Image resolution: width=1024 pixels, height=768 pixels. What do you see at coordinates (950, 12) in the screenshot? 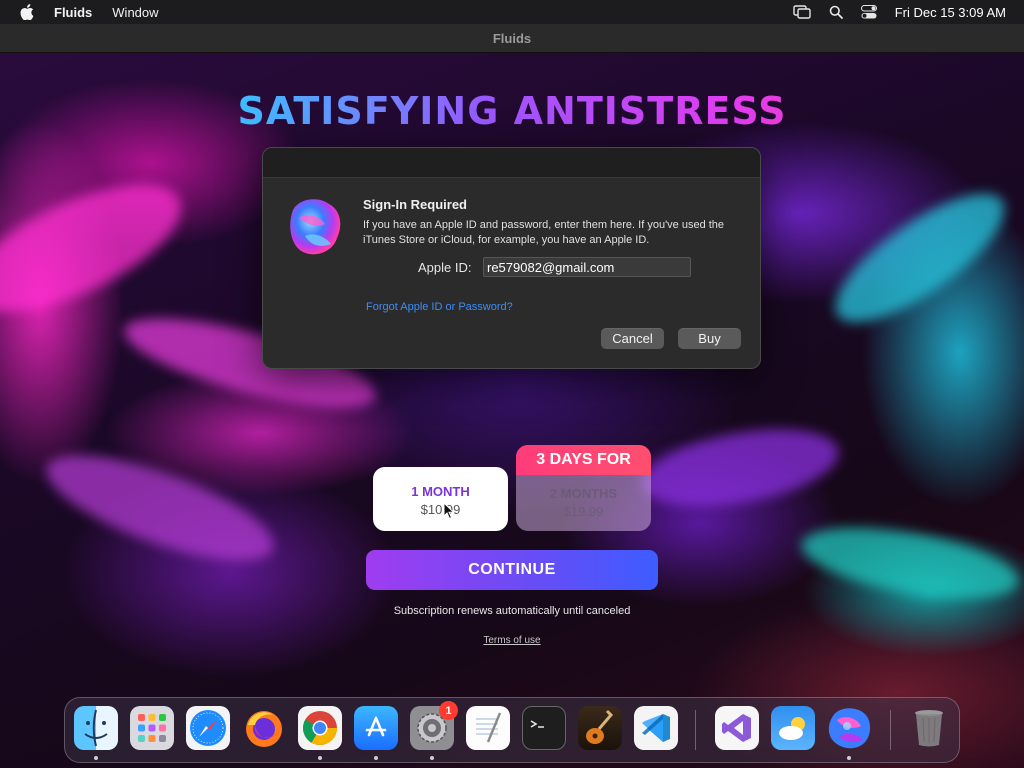
I see `menu-clock: Fri Dec 15 3:09 AM` at bounding box center [950, 12].